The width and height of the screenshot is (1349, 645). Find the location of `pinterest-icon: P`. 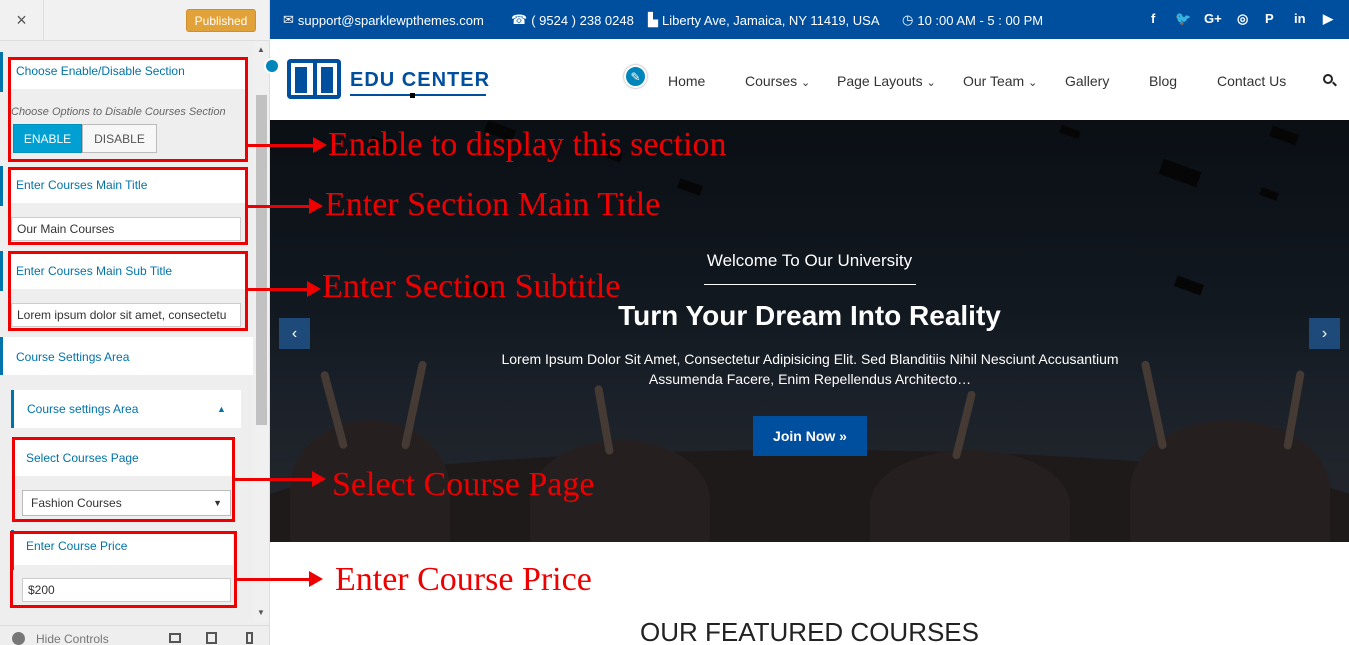

pinterest-icon: P is located at coordinates (1269, 18).